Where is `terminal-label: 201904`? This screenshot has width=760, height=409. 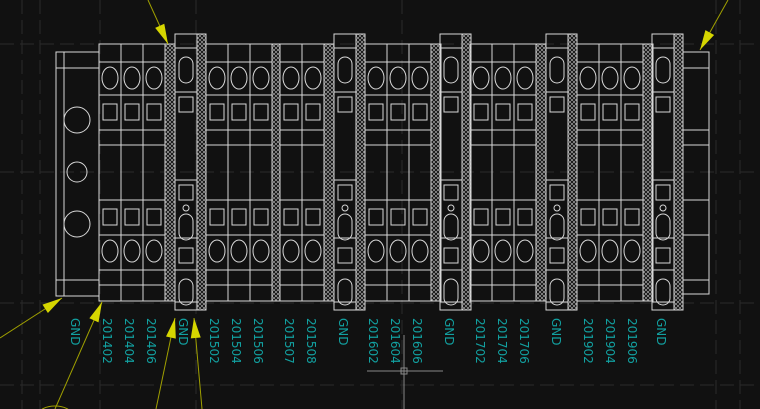
terminal-label: 201904 is located at coordinates (610, 341).